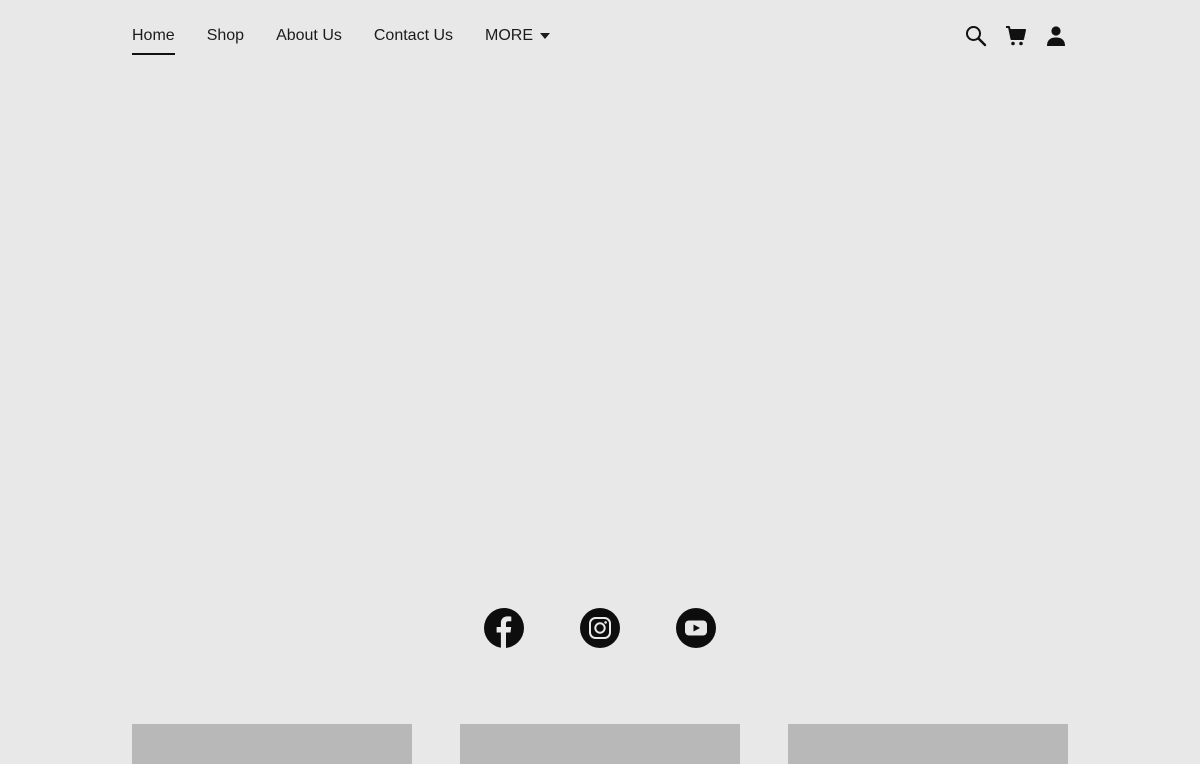  What do you see at coordinates (509, 35) in the screenshot?
I see `nav-more-label: MORE` at bounding box center [509, 35].